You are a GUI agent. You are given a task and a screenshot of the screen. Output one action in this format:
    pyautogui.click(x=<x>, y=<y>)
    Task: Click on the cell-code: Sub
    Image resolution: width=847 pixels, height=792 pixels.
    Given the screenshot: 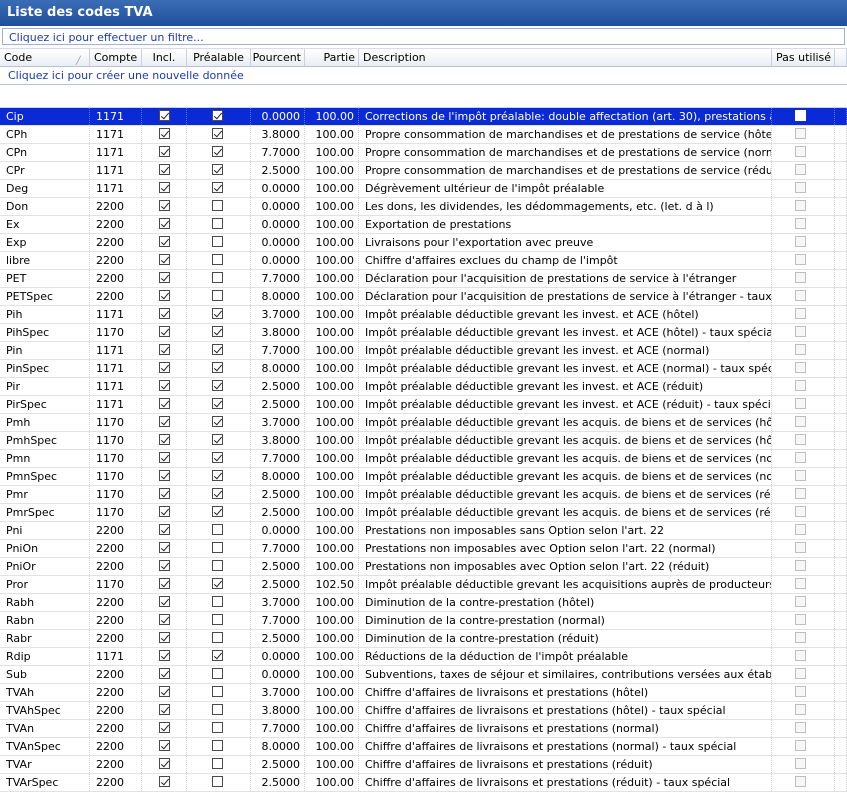 What is the action you would take?
    pyautogui.click(x=45, y=674)
    